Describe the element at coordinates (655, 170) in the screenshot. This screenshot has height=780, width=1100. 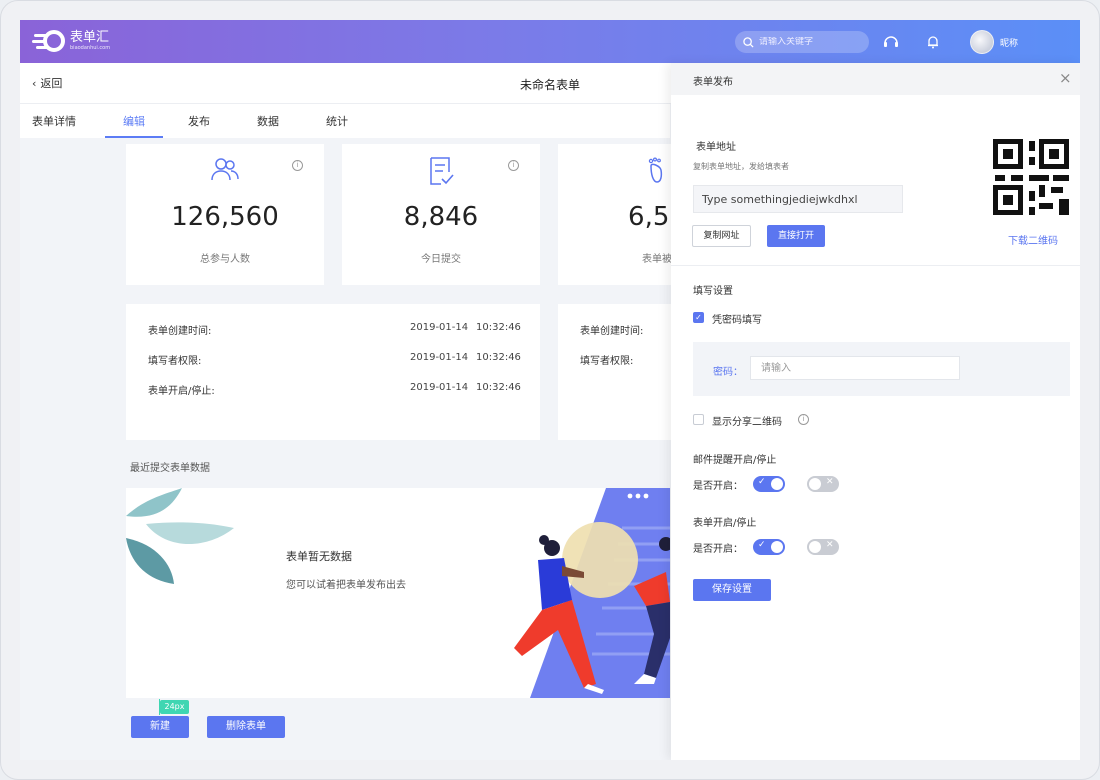
I see `footprint-icon` at that location.